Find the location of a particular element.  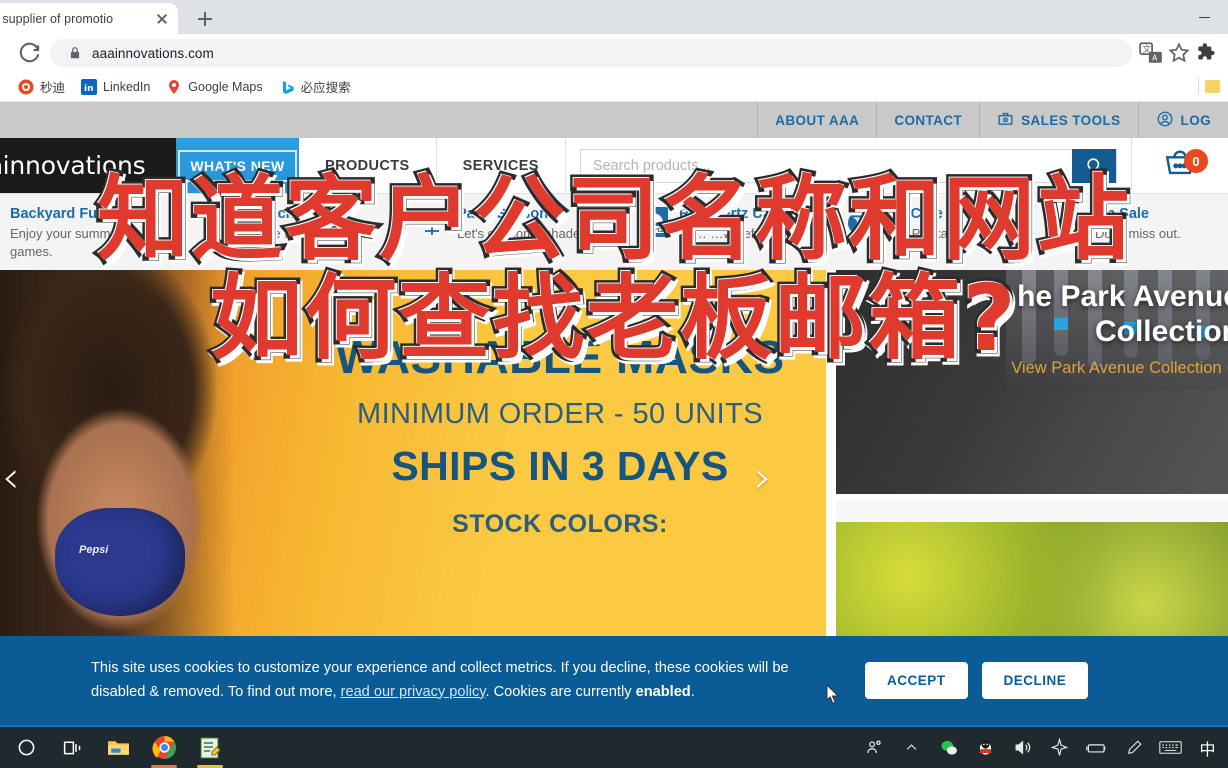

utility-sales-tools: SALES TOOLS is located at coordinates (1058, 120).